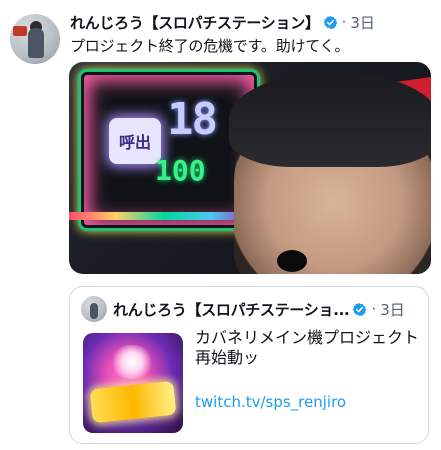 Image resolution: width=441 pixels, height=450 pixels. What do you see at coordinates (392, 309) in the screenshot?
I see `quote-timestamp: 3日` at bounding box center [392, 309].